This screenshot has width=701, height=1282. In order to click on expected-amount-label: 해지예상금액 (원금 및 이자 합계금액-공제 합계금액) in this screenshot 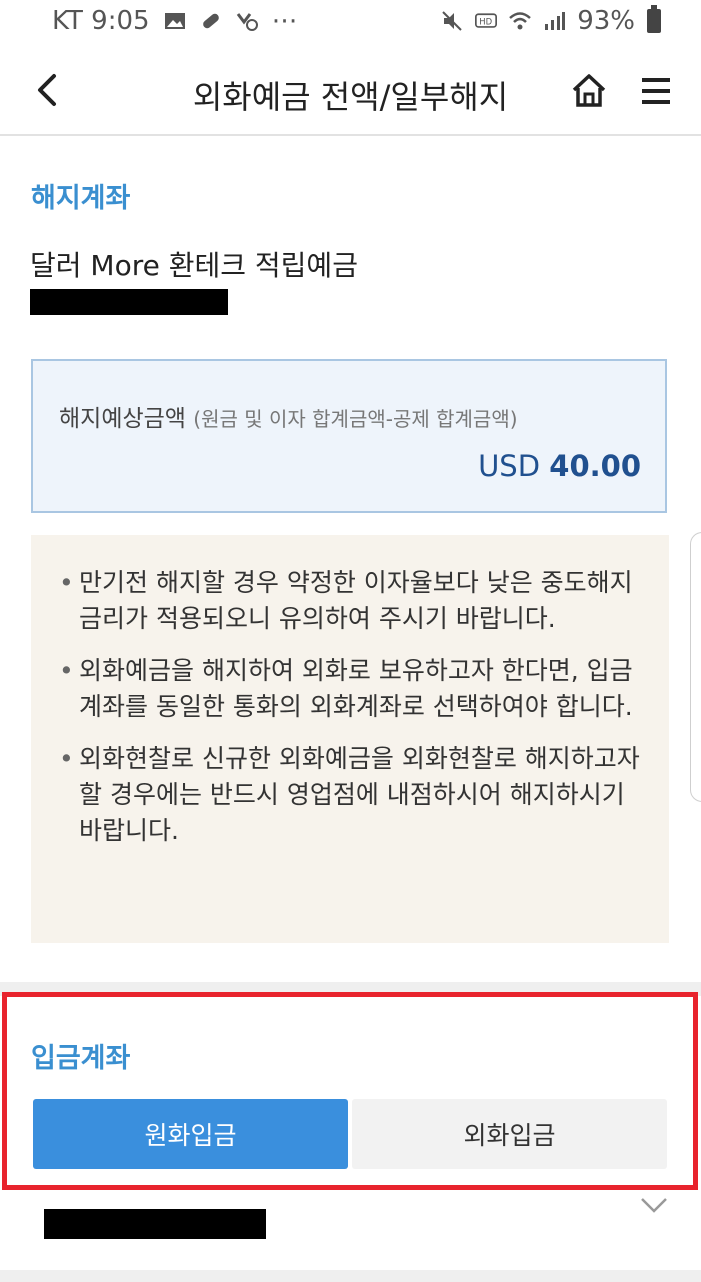, I will do `click(288, 416)`.